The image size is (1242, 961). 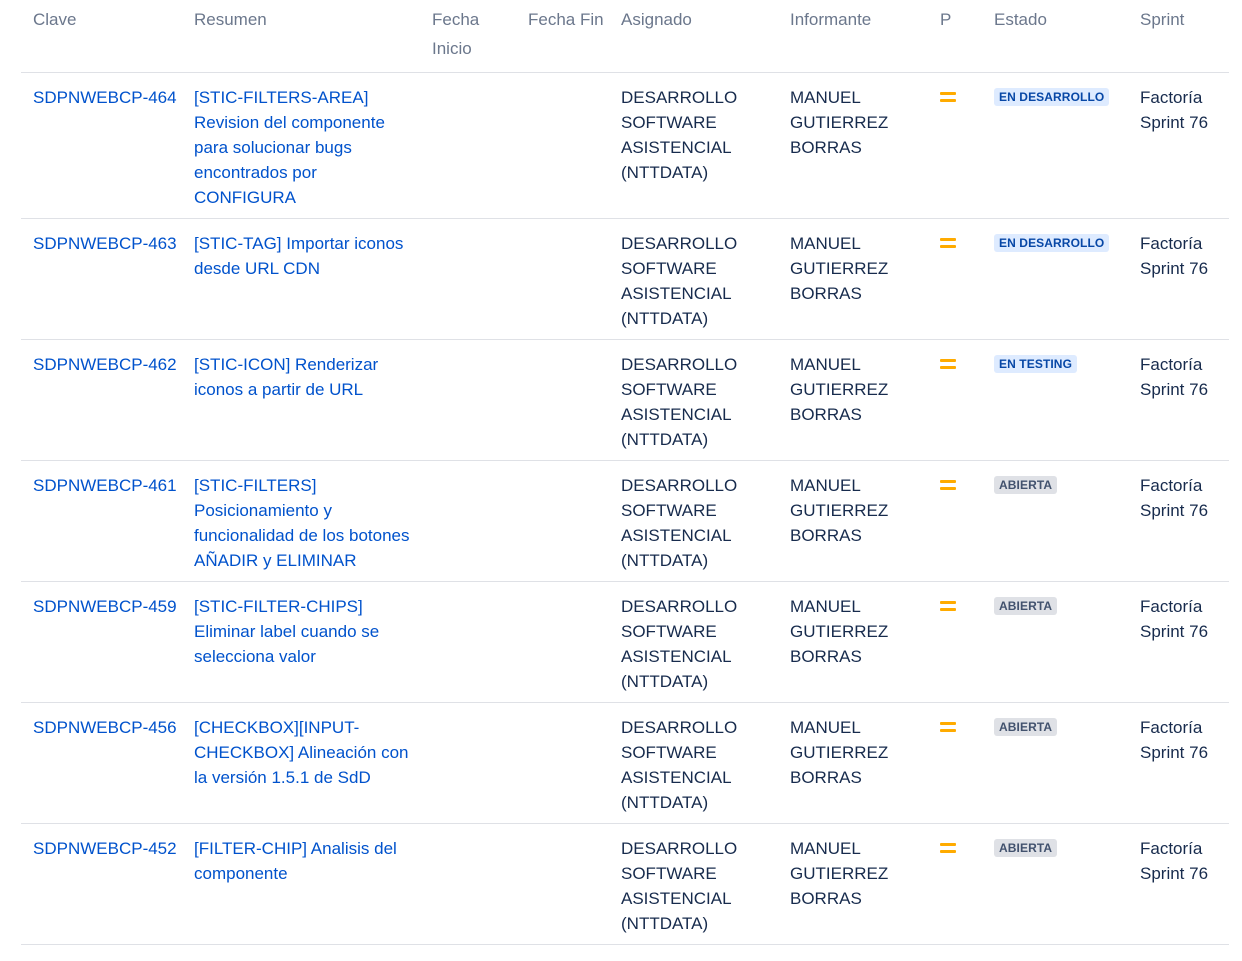 I want to click on issue-key-cell: SDPNWEBCP-456, so click(x=101, y=763).